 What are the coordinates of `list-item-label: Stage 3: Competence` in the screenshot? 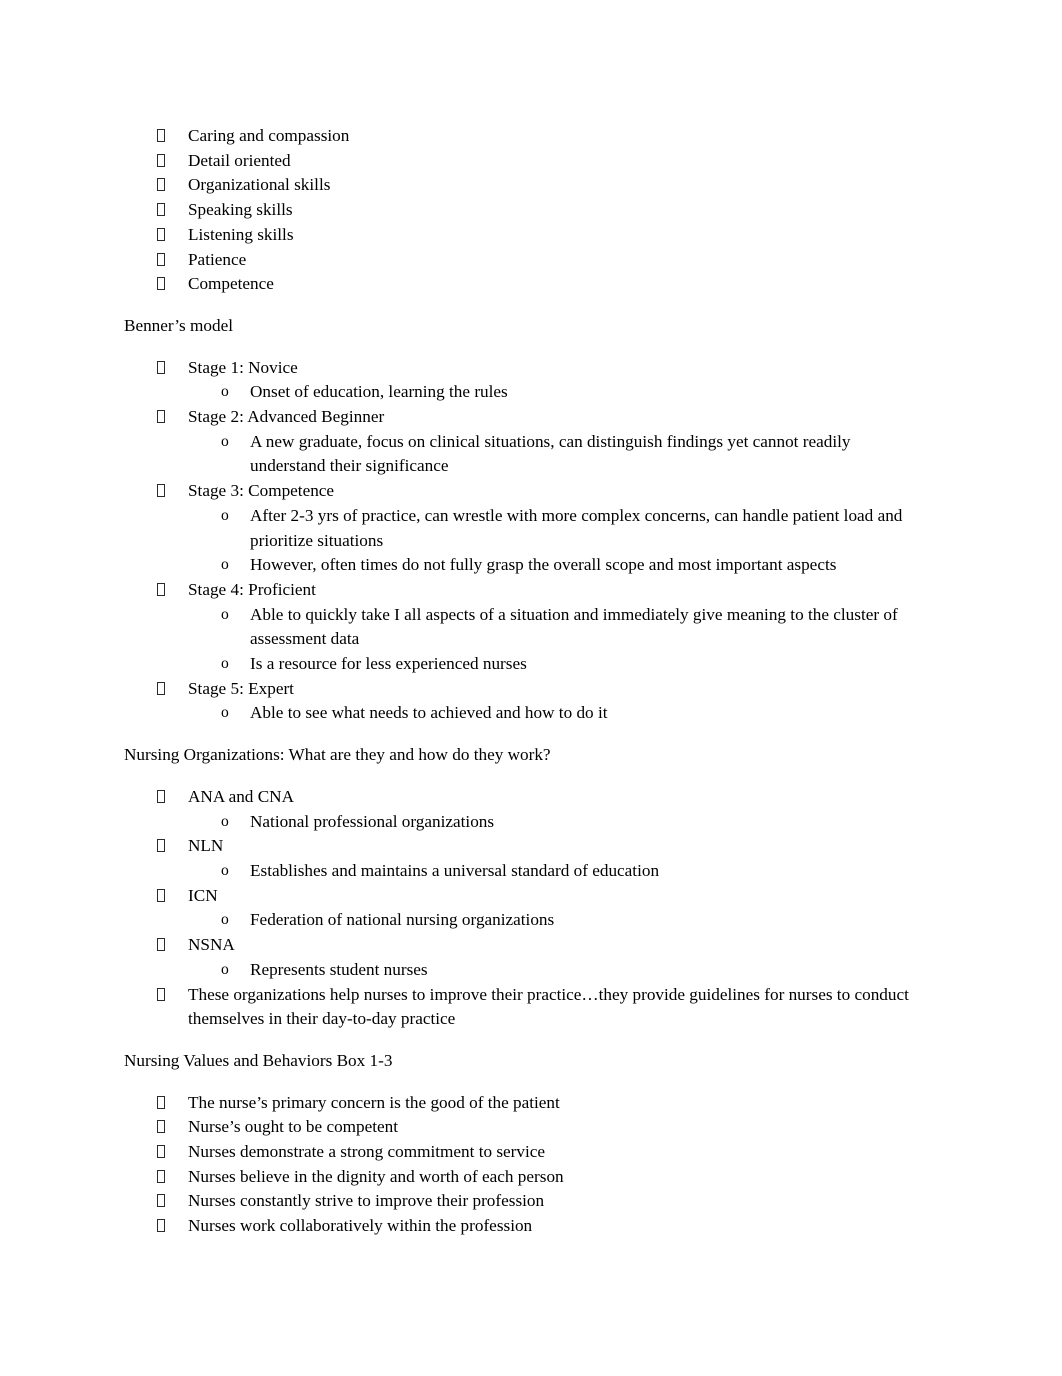 It's located at (261, 491).